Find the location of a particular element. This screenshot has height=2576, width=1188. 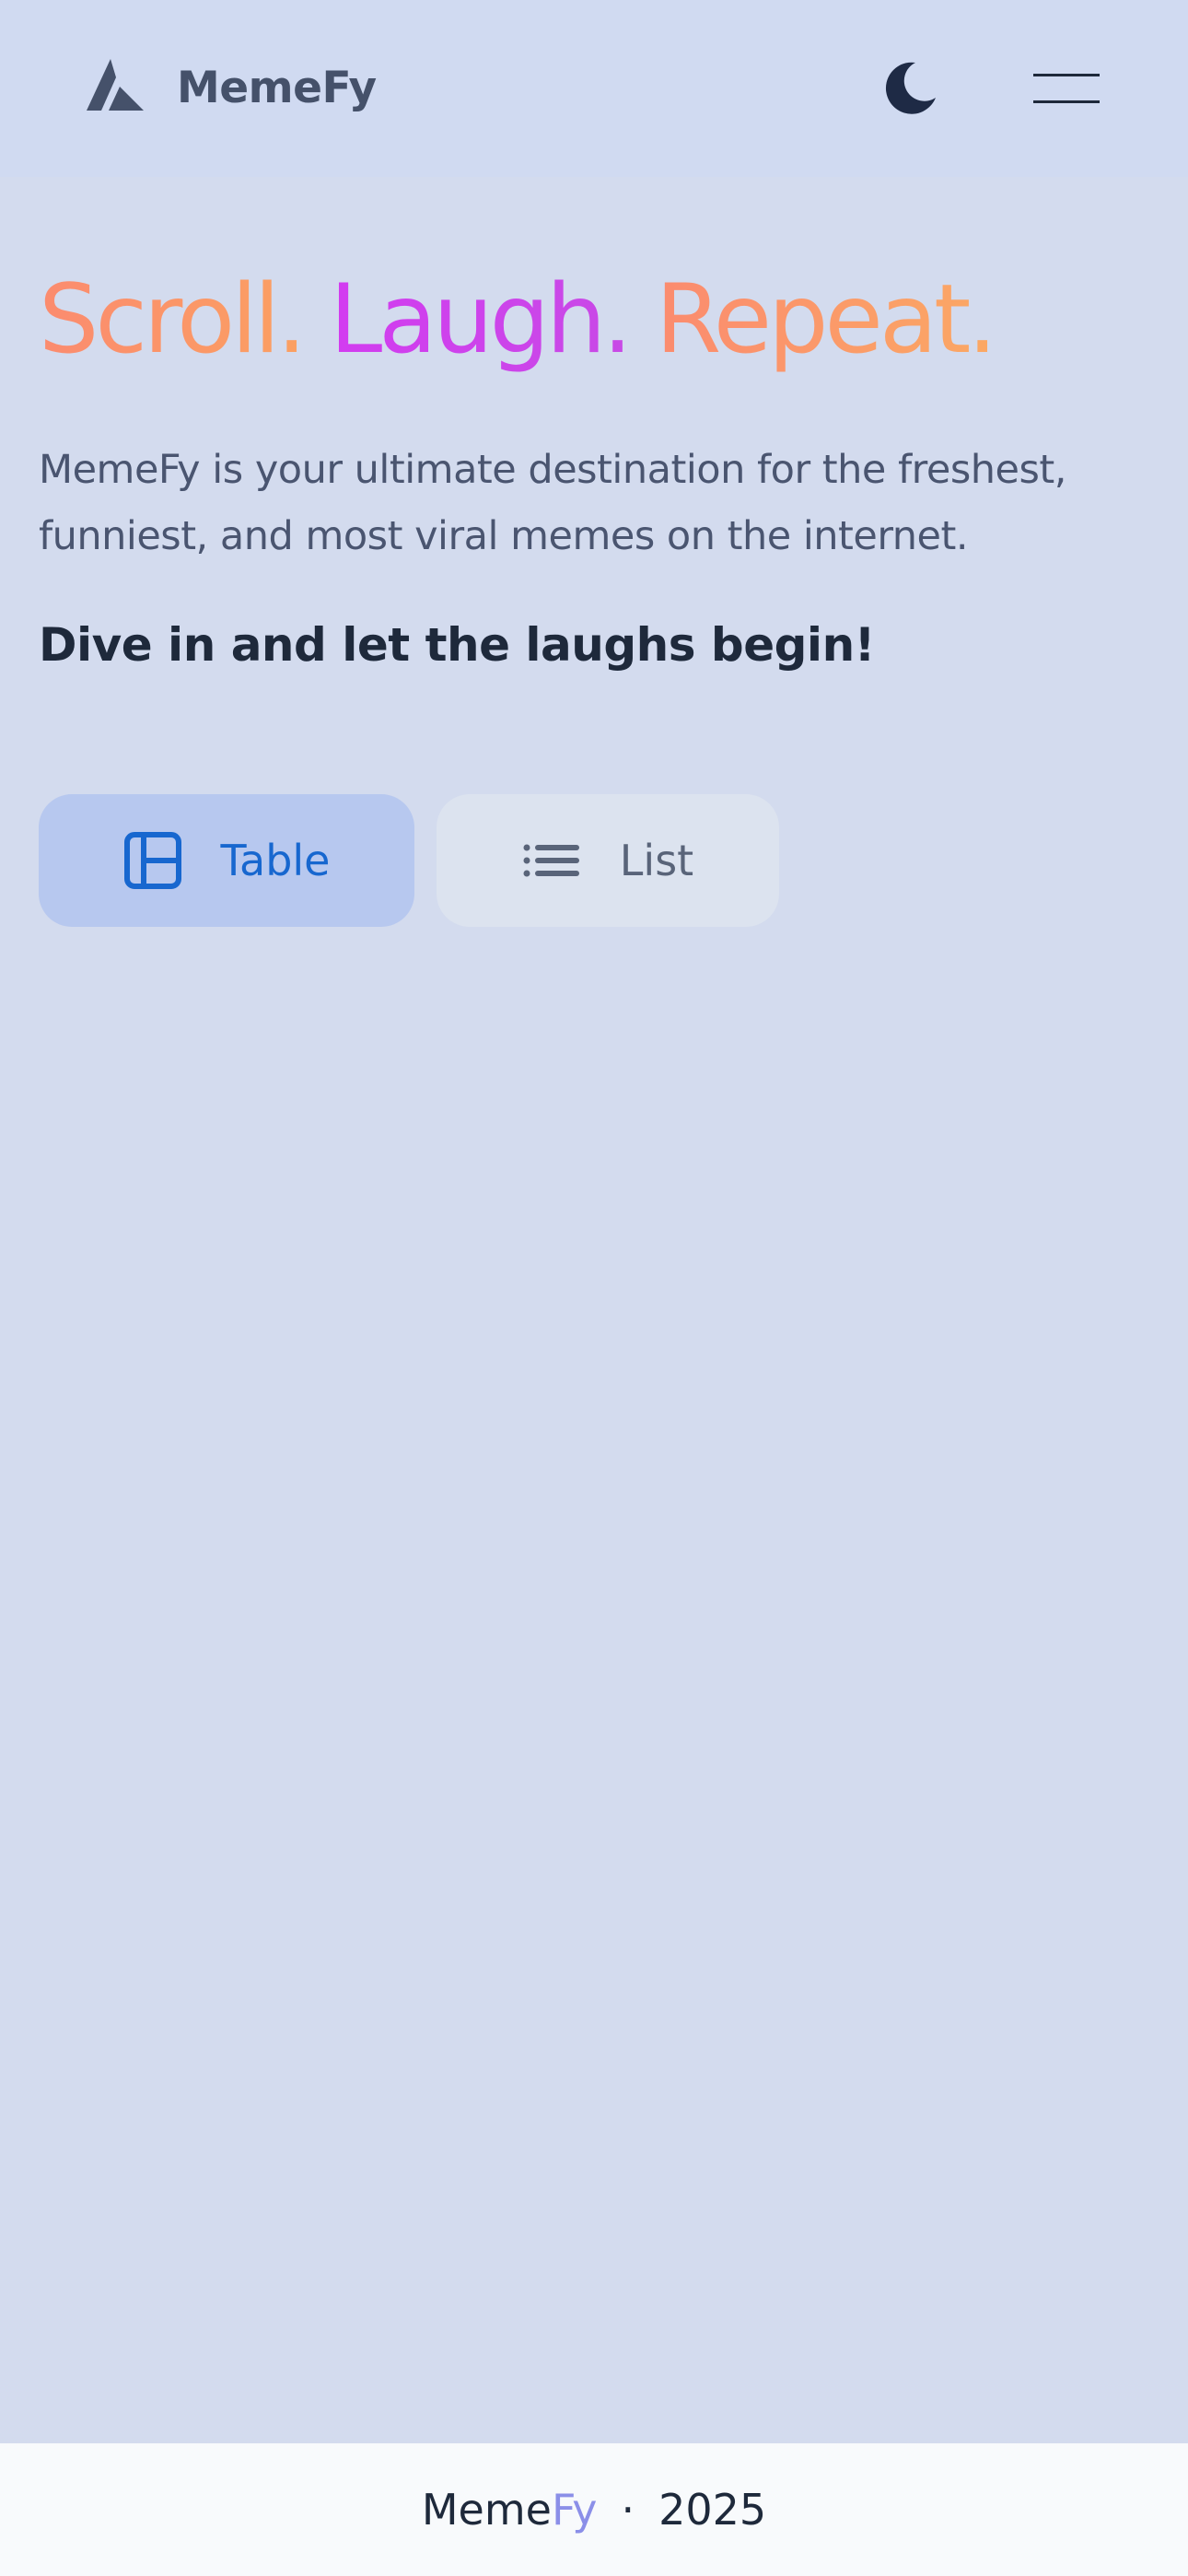

app-footer: Meme Fy · 2025 is located at coordinates (594, 2509).